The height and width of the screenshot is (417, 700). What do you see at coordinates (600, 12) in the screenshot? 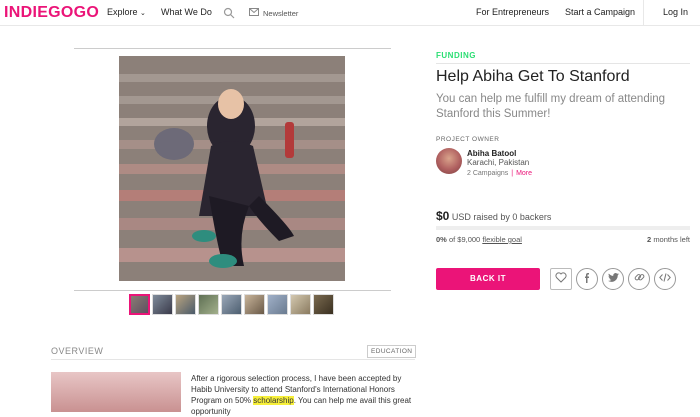
I see `nav-start-campaign: Start a Campaign` at bounding box center [600, 12].